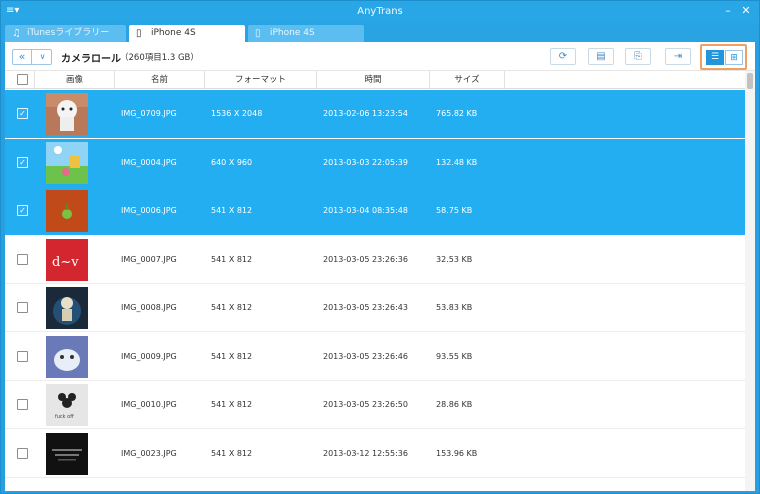 This screenshot has width=760, height=494. Describe the element at coordinates (746, 11) in the screenshot. I see `close-icon: ✕` at that location.